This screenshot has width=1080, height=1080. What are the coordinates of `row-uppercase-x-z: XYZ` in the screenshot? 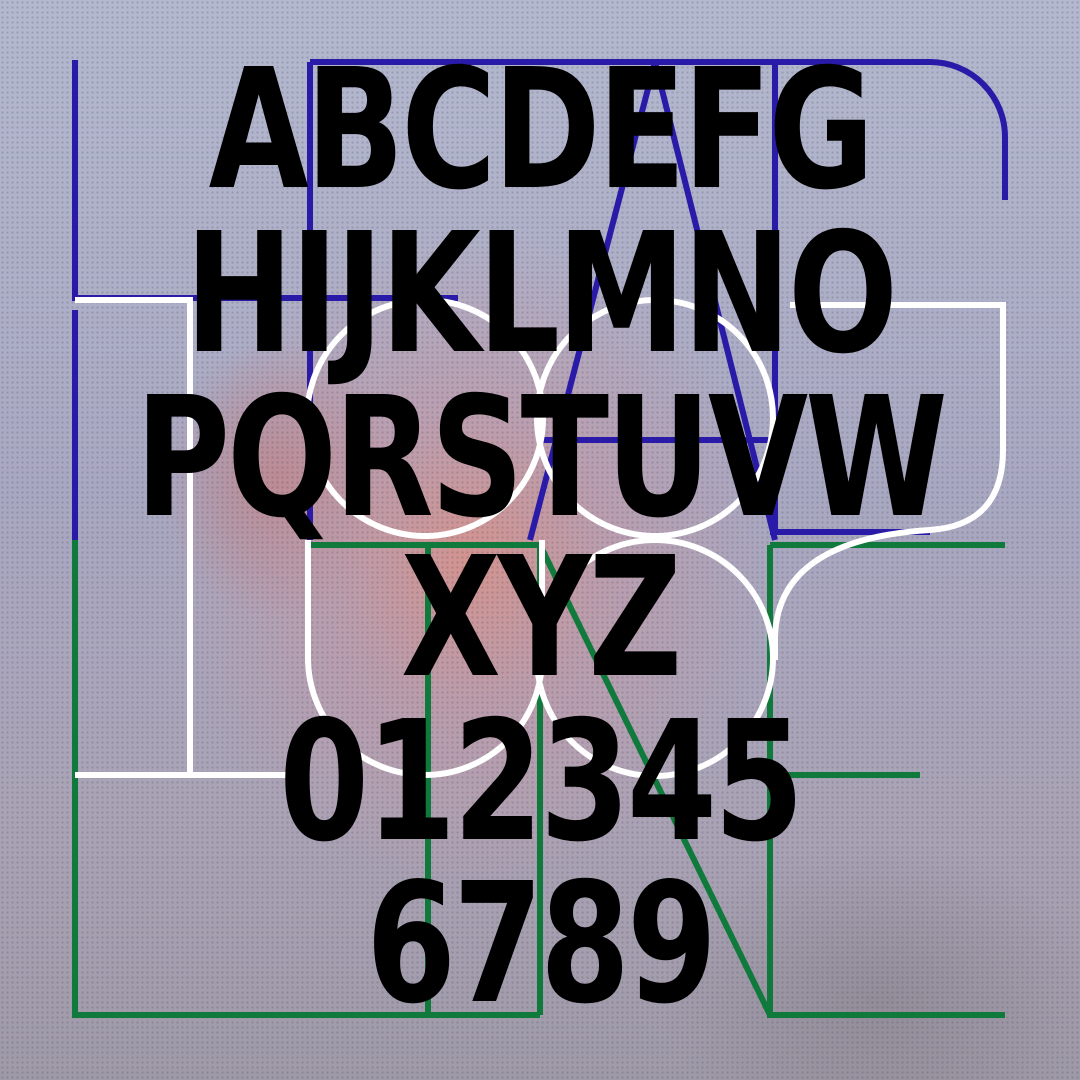 It's located at (541, 618).